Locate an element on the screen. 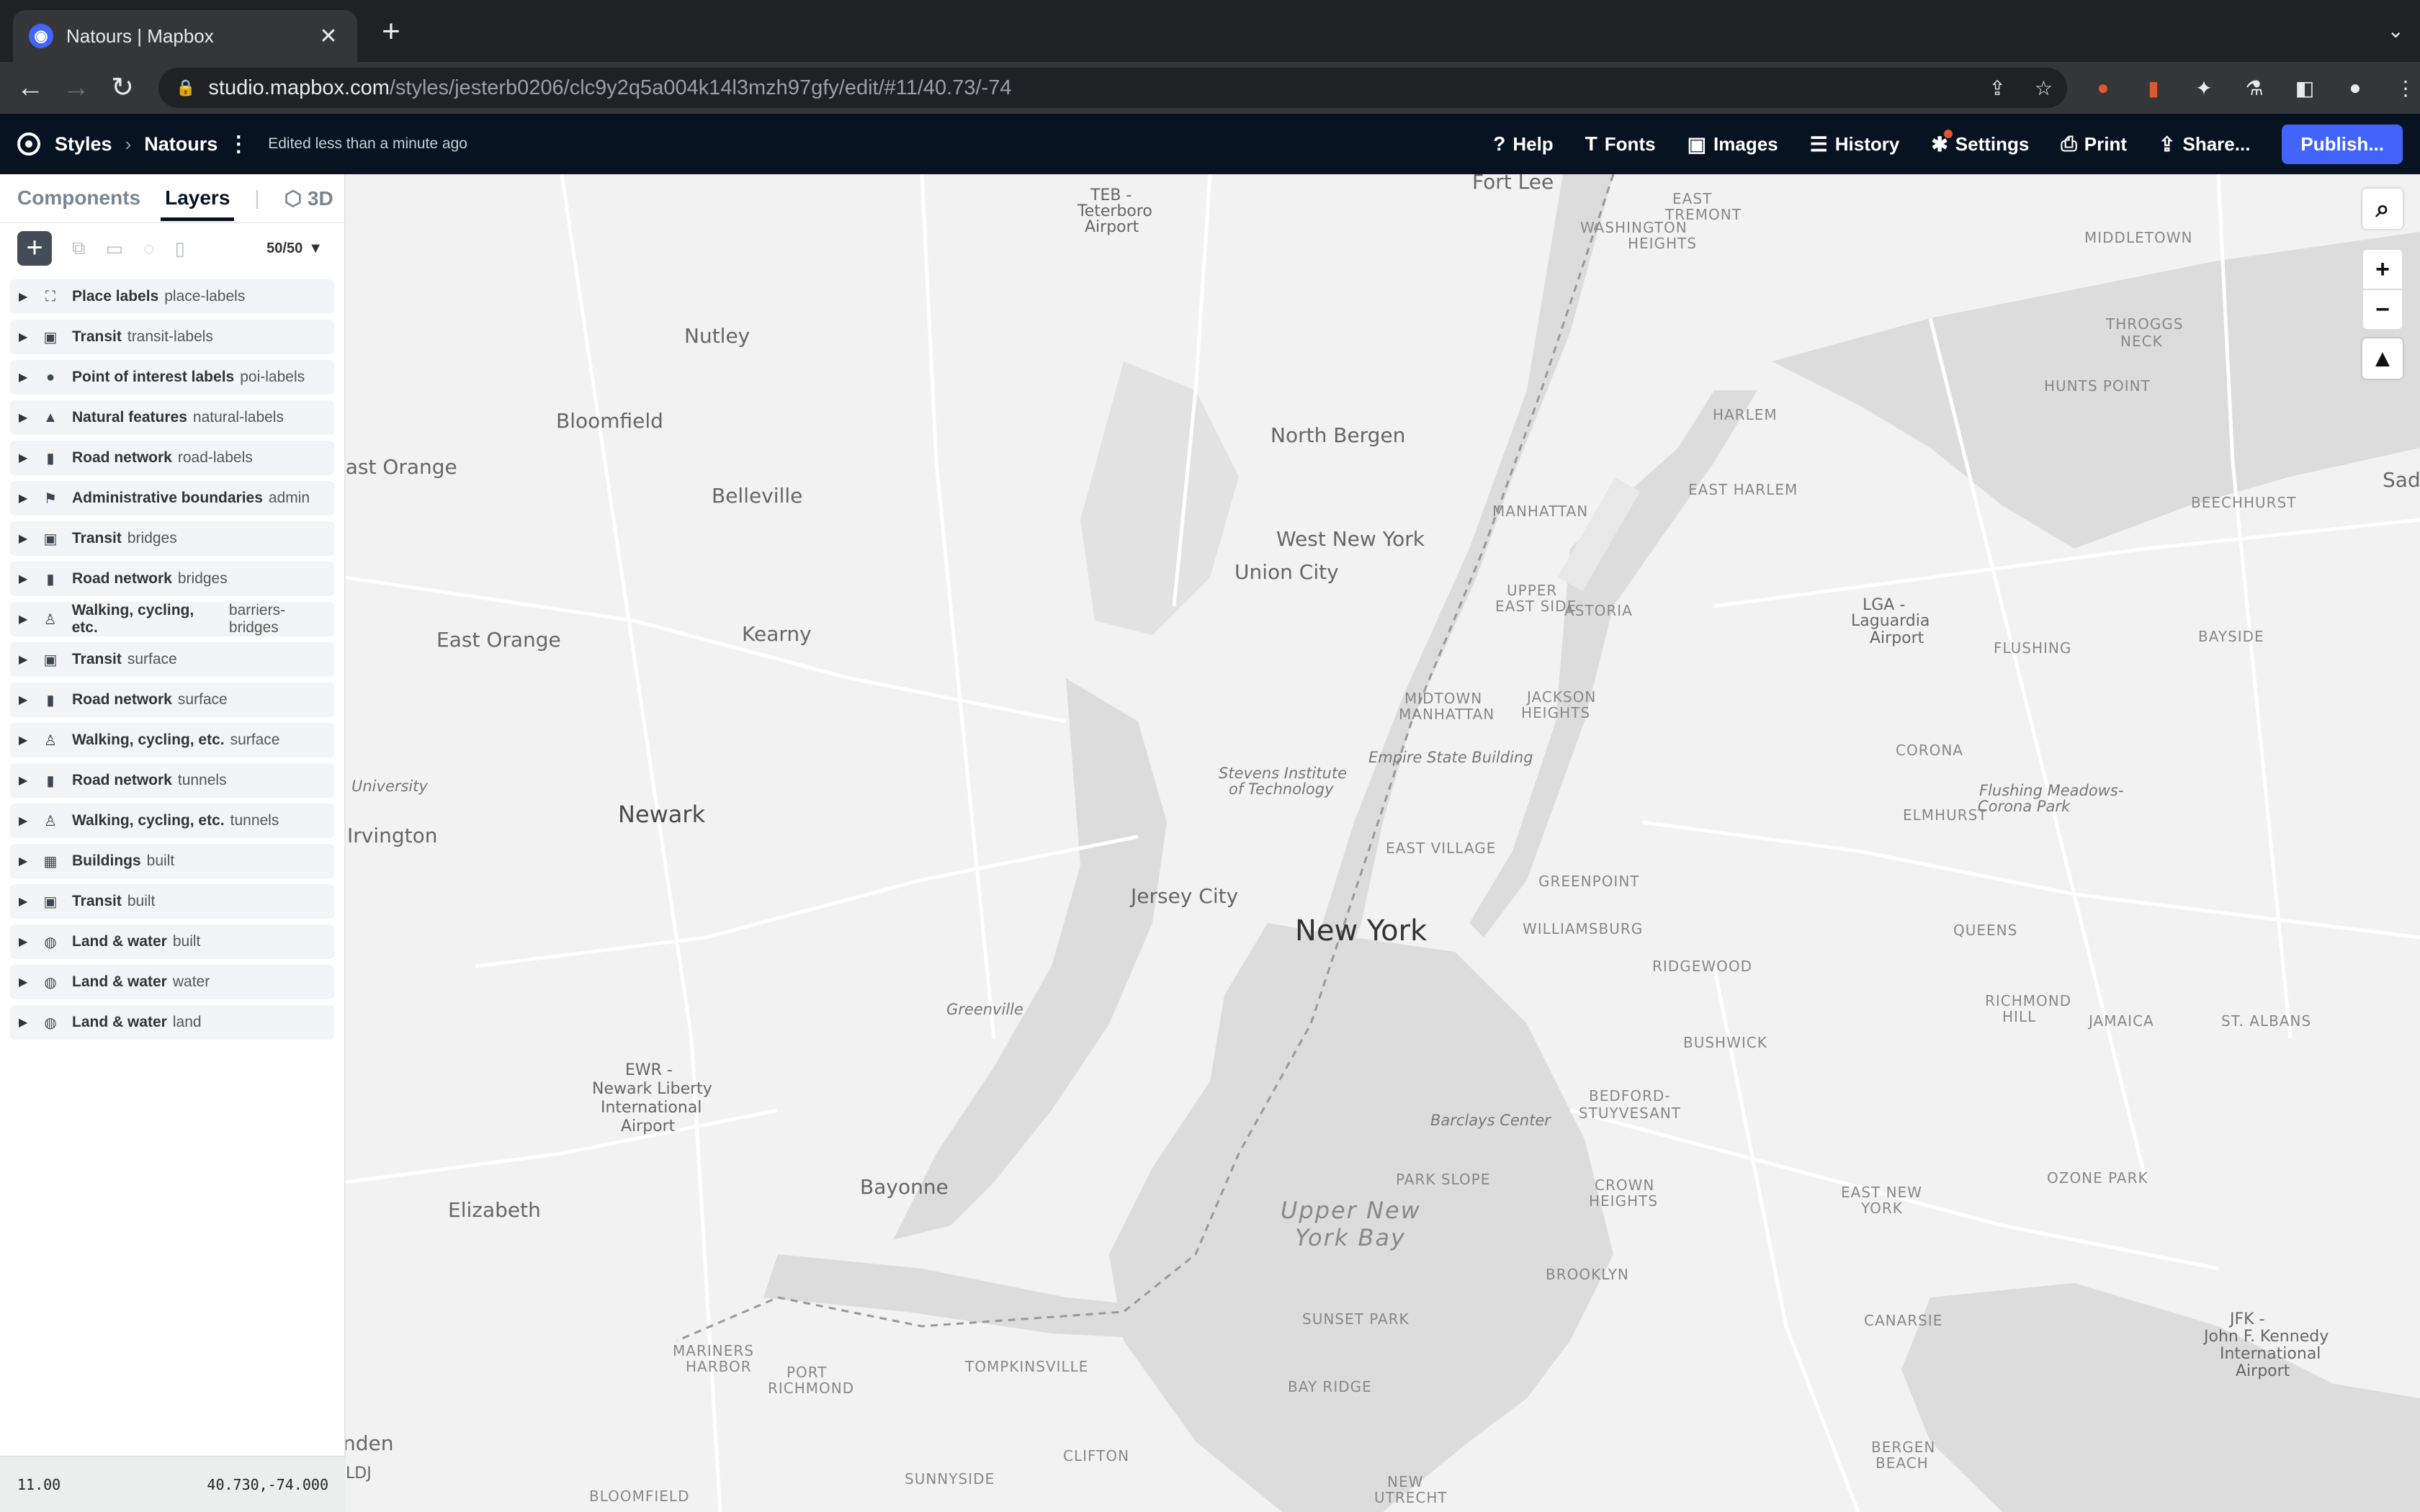 Image resolution: width=2420 pixels, height=1512 pixels. layer-count: 50/50 ▼ is located at coordinates (294, 248).